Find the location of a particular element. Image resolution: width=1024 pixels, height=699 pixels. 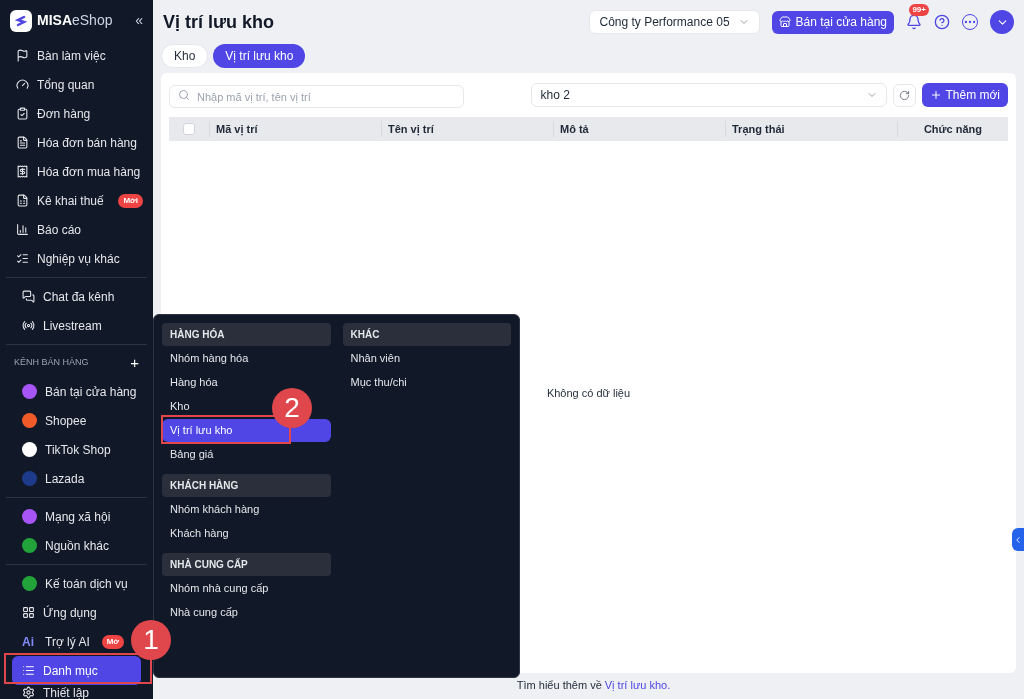

add-button: Thêm mới is located at coordinates (965, 95).